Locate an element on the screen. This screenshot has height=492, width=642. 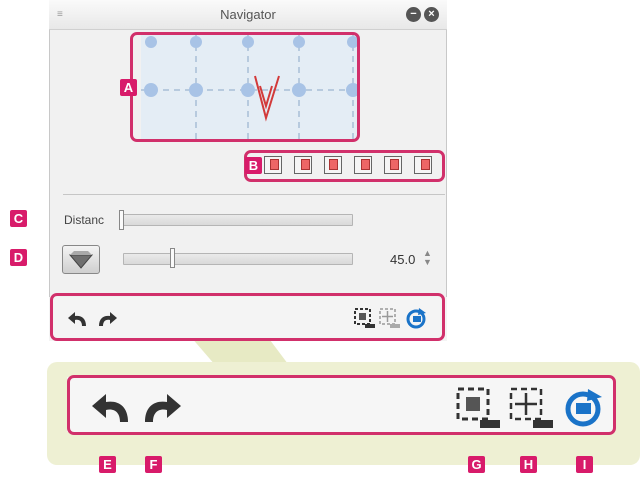
close-icon: × is located at coordinates (431, 14).